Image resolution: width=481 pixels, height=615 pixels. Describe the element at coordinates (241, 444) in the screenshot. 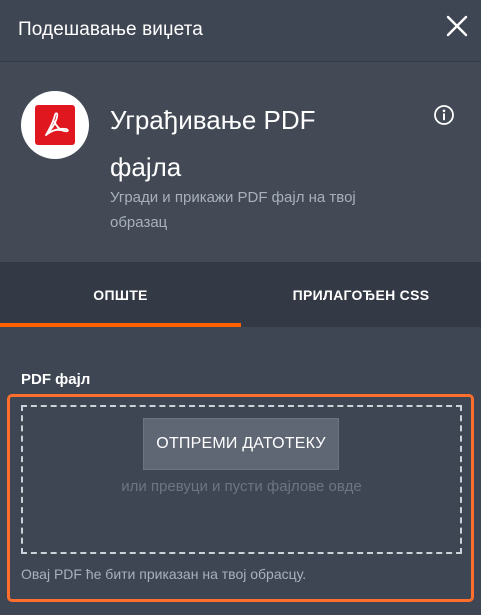

I see `upload-file-button: ОТПРЕМИ ДАТОТЕКУ` at that location.